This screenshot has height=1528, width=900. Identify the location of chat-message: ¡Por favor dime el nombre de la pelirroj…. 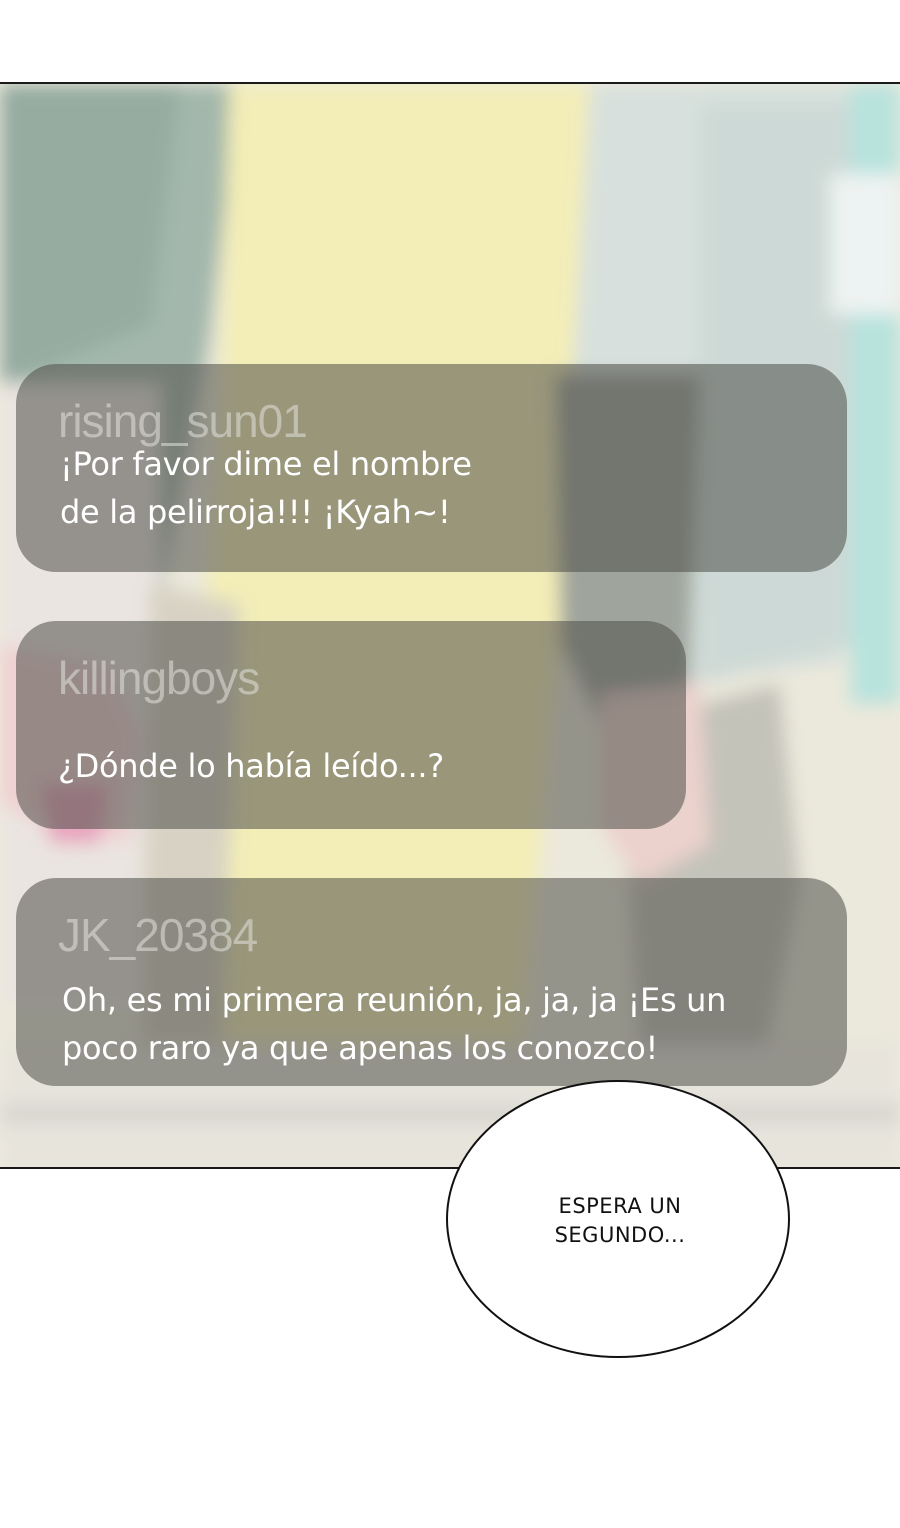
(266, 488).